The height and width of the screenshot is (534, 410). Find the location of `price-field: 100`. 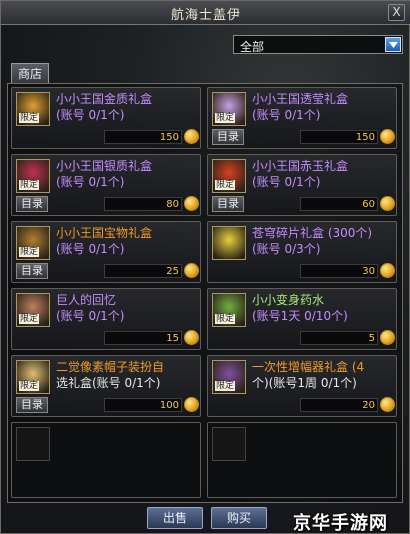

price-field: 100 is located at coordinates (143, 405).